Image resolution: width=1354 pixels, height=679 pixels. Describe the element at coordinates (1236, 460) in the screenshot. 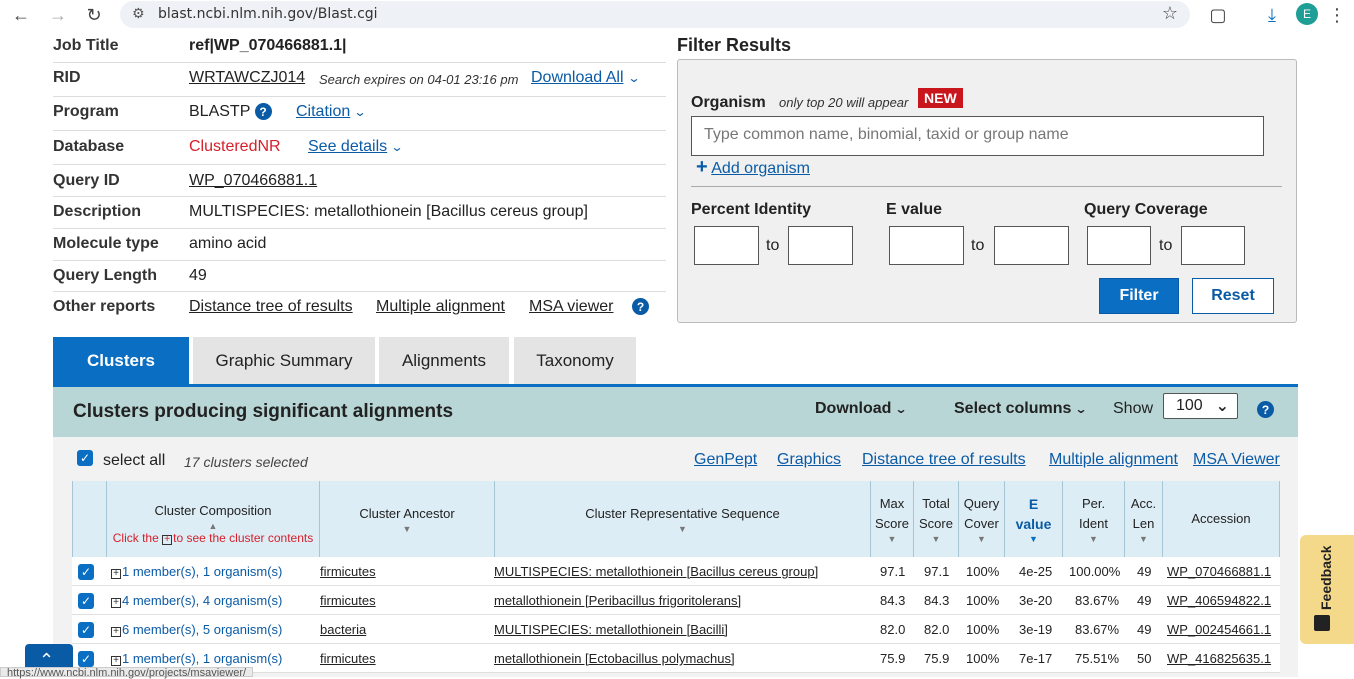

I see `msa-viewer-link: MSA Viewer` at that location.